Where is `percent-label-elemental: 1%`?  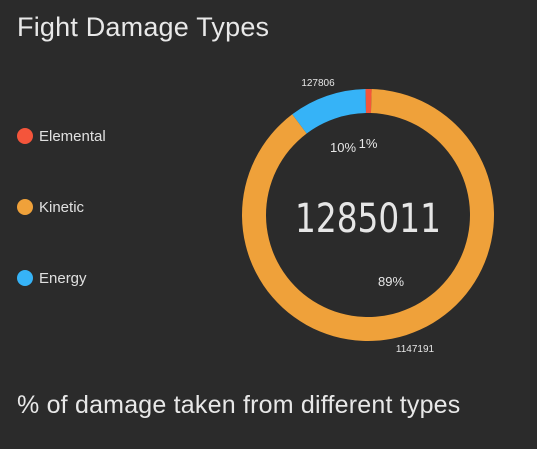 percent-label-elemental: 1% is located at coordinates (368, 143).